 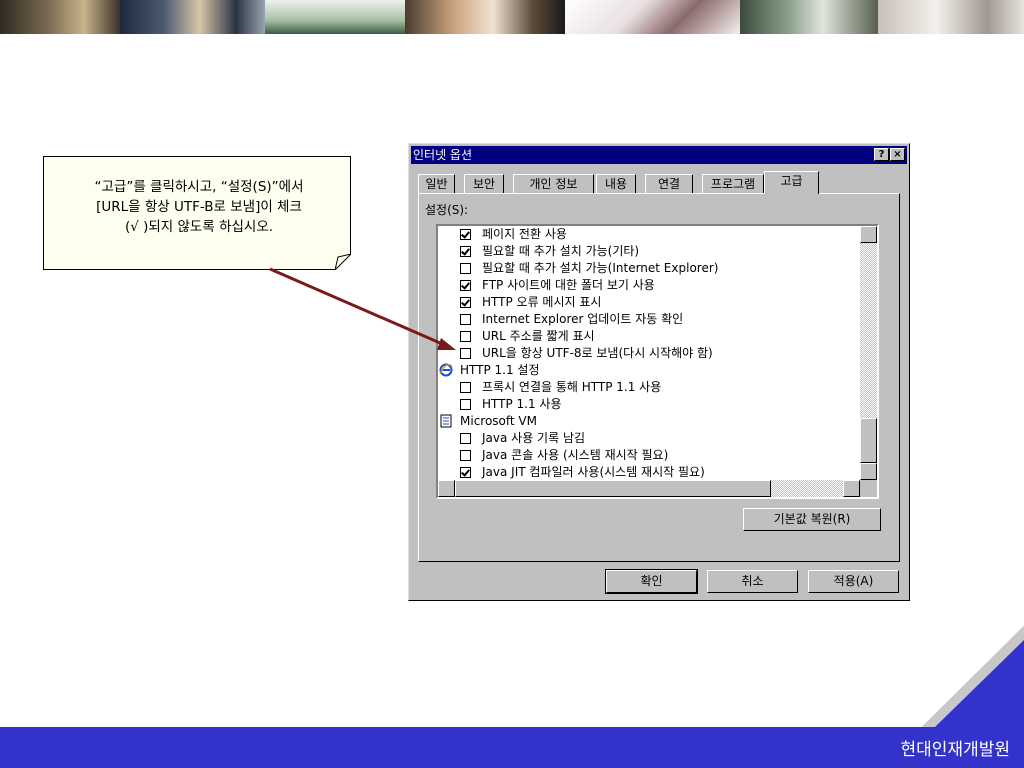 What do you see at coordinates (791, 182) in the screenshot?
I see `tab-advanced: 고급` at bounding box center [791, 182].